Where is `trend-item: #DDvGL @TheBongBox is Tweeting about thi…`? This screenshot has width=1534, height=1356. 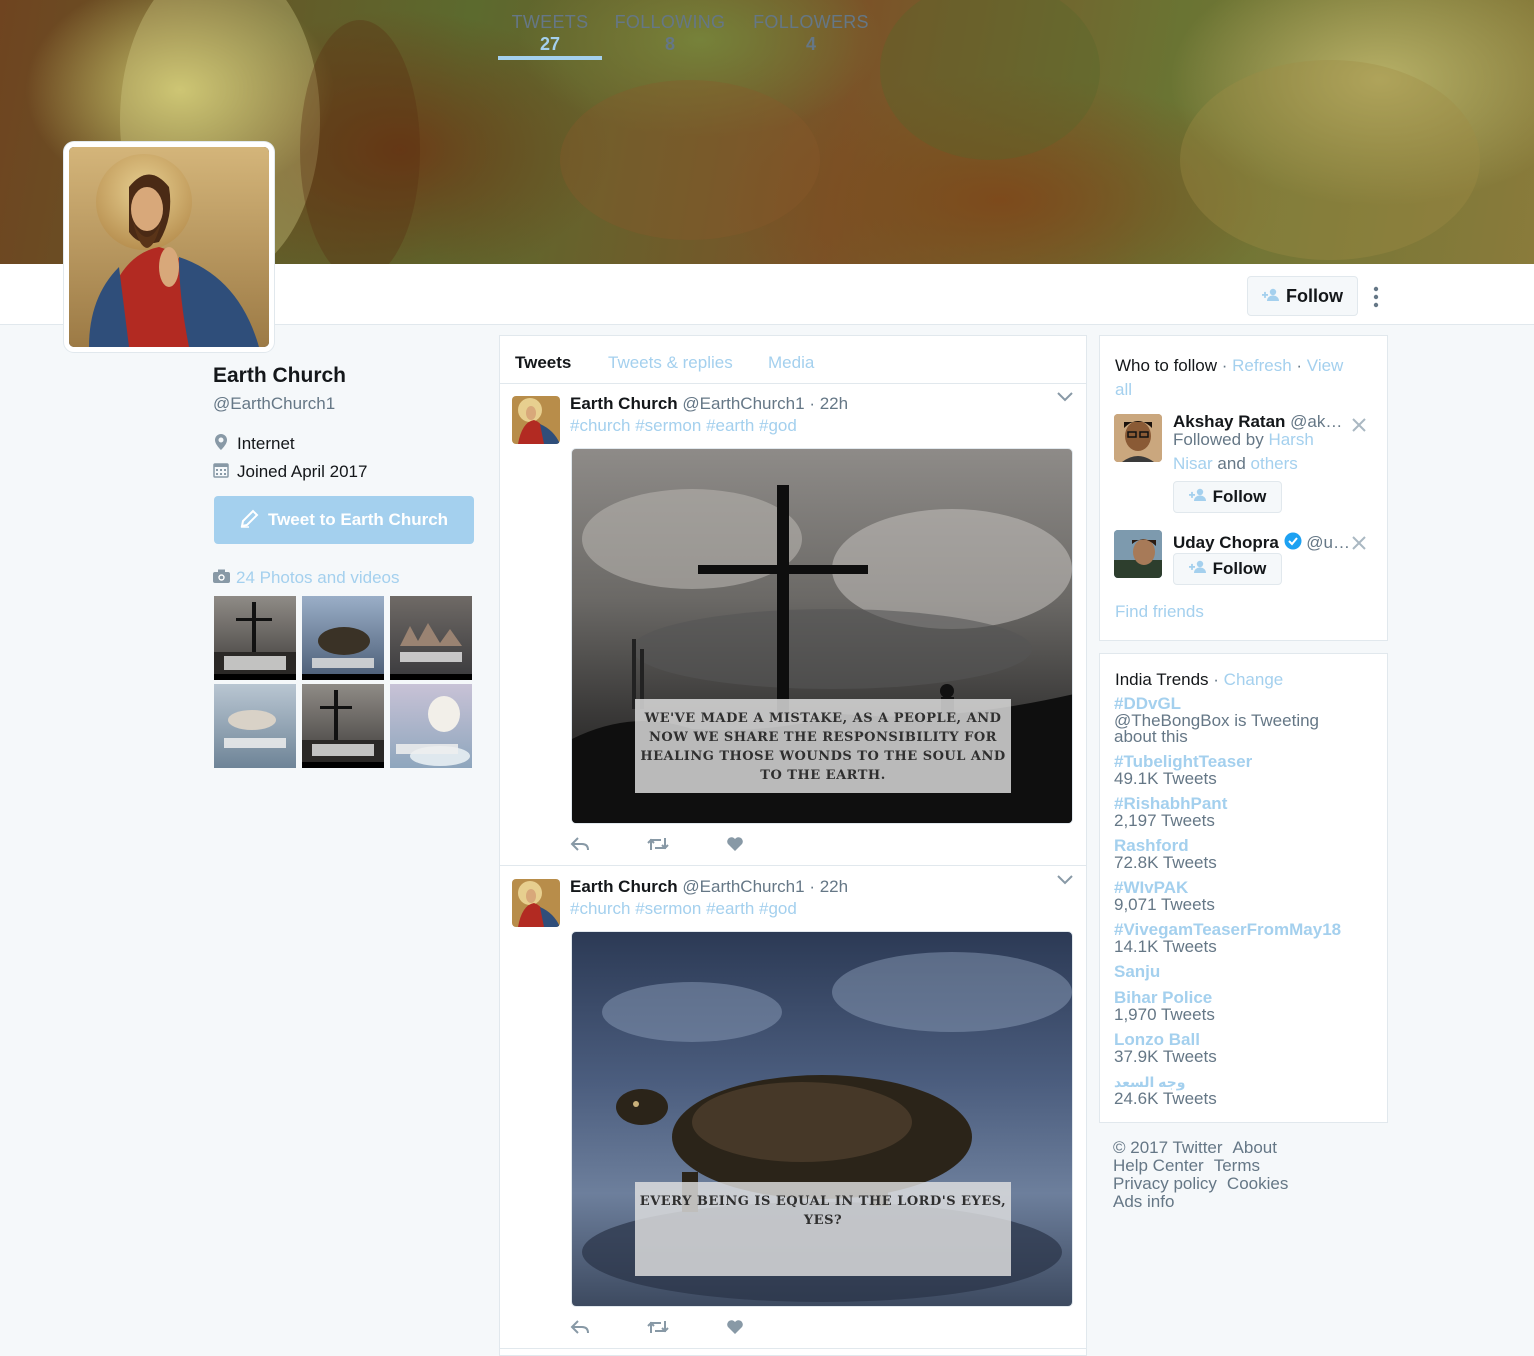 trend-item: #DDvGL @TheBongBox is Tweeting about thi… is located at coordinates (1244, 720).